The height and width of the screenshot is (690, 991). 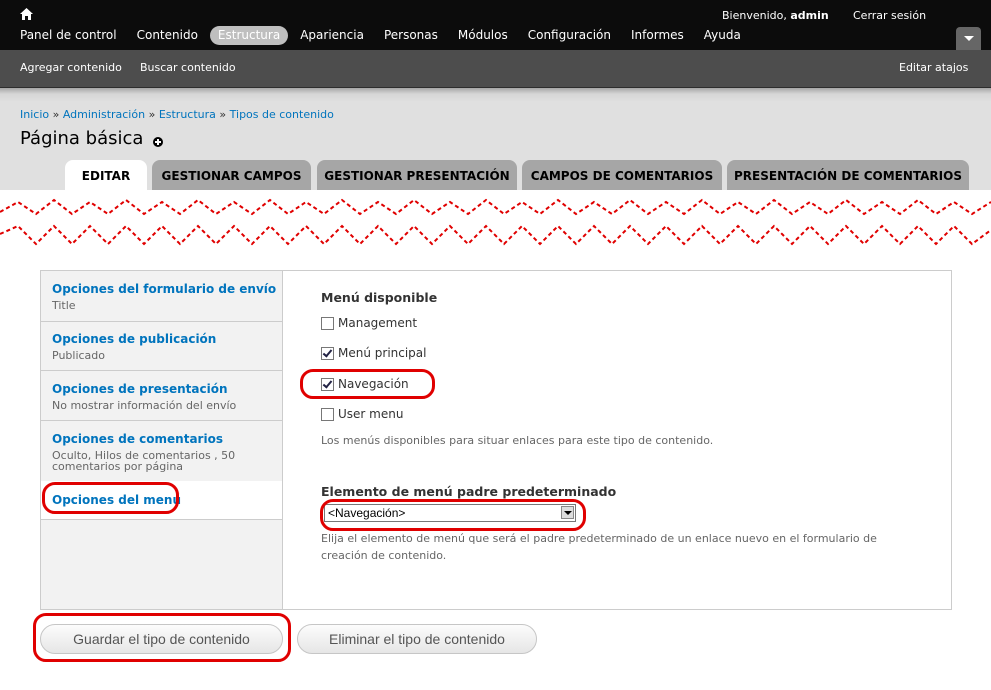 I want to click on logout-link: Cerrar sesión, so click(x=889, y=15).